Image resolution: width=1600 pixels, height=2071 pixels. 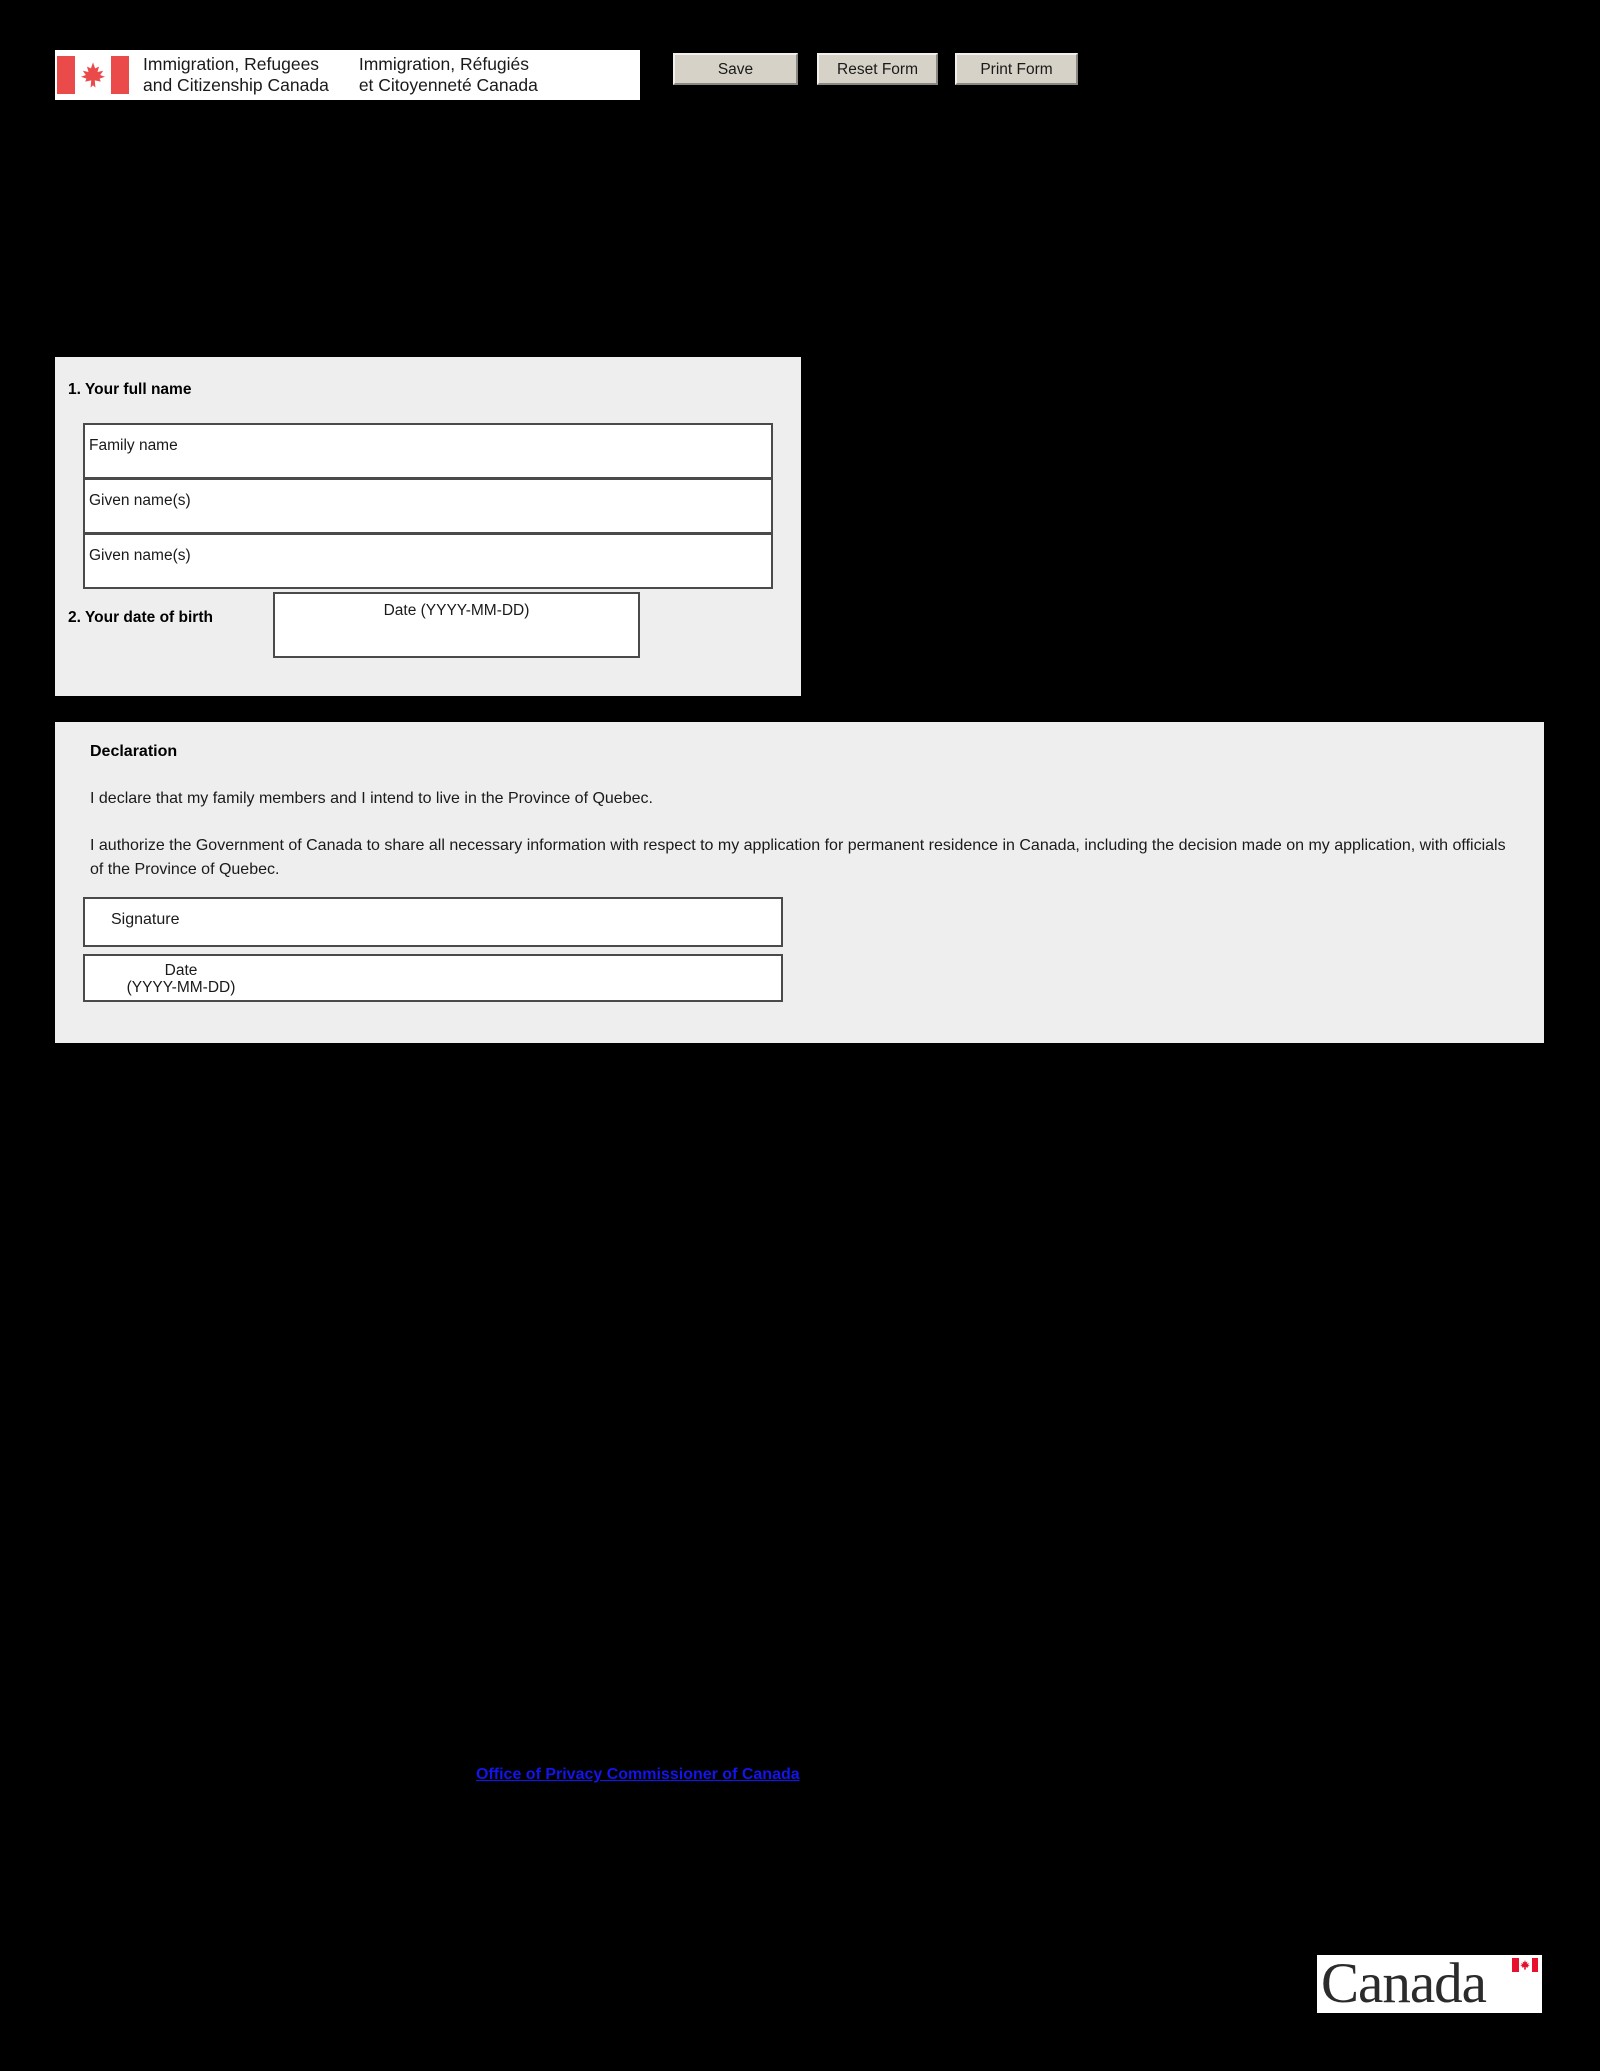 I want to click on family-name-field: Family name, so click(x=428, y=451).